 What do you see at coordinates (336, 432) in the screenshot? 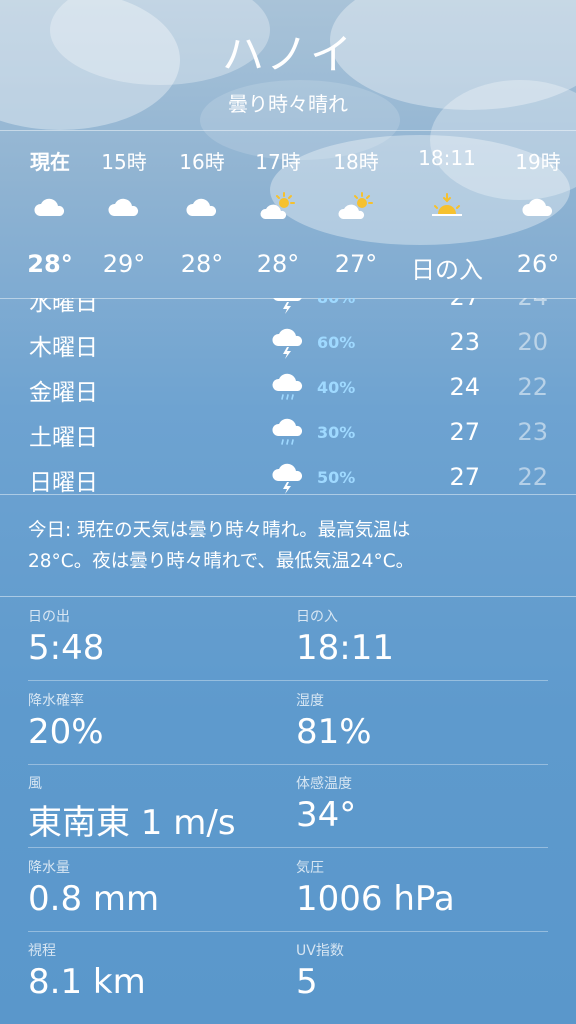
I see `precip-chance: 30%` at bounding box center [336, 432].